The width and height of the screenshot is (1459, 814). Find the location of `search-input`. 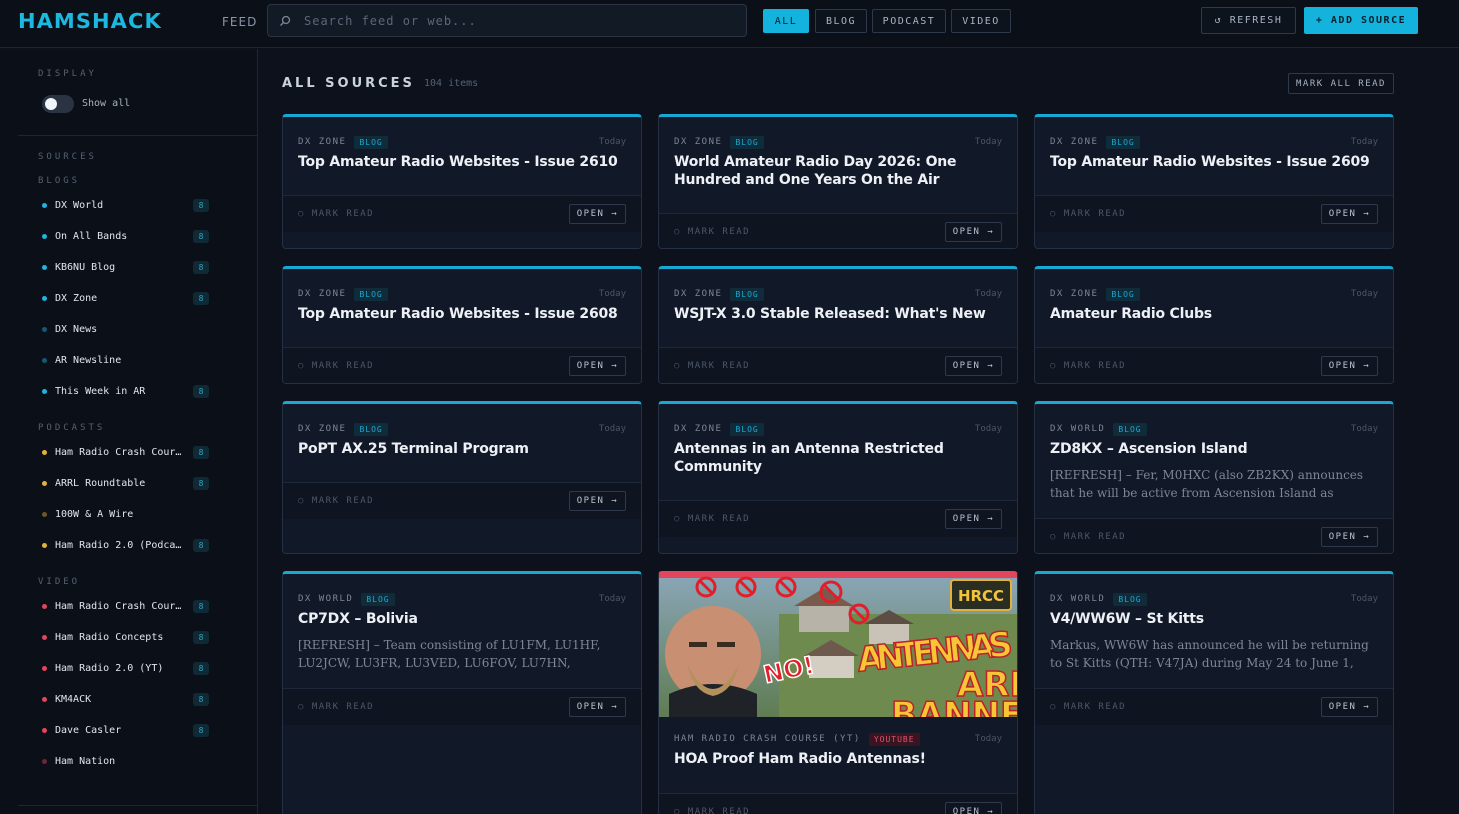

search-input is located at coordinates (519, 21).